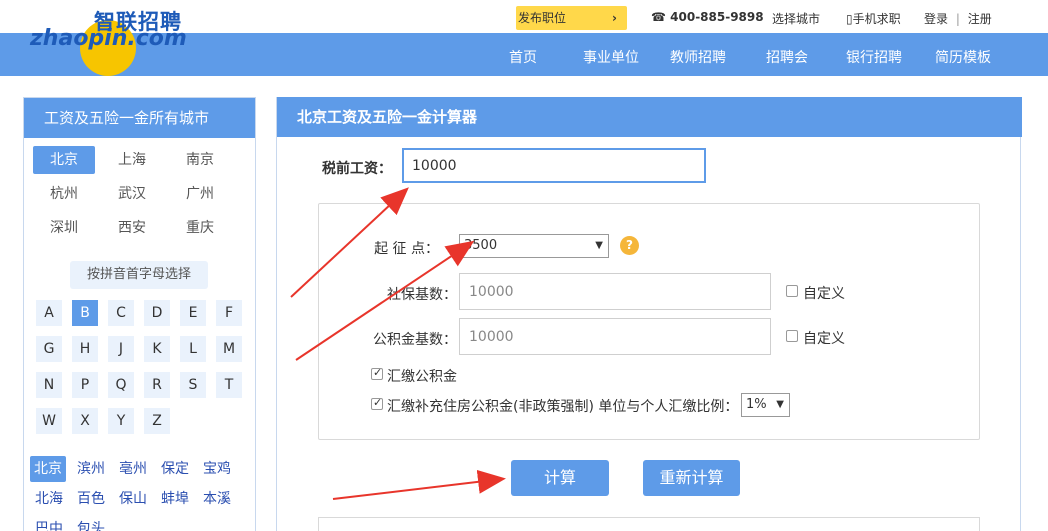  Describe the element at coordinates (139, 275) in the screenshot. I see `pinyin-select-button: 按拼音首字母选择` at that location.